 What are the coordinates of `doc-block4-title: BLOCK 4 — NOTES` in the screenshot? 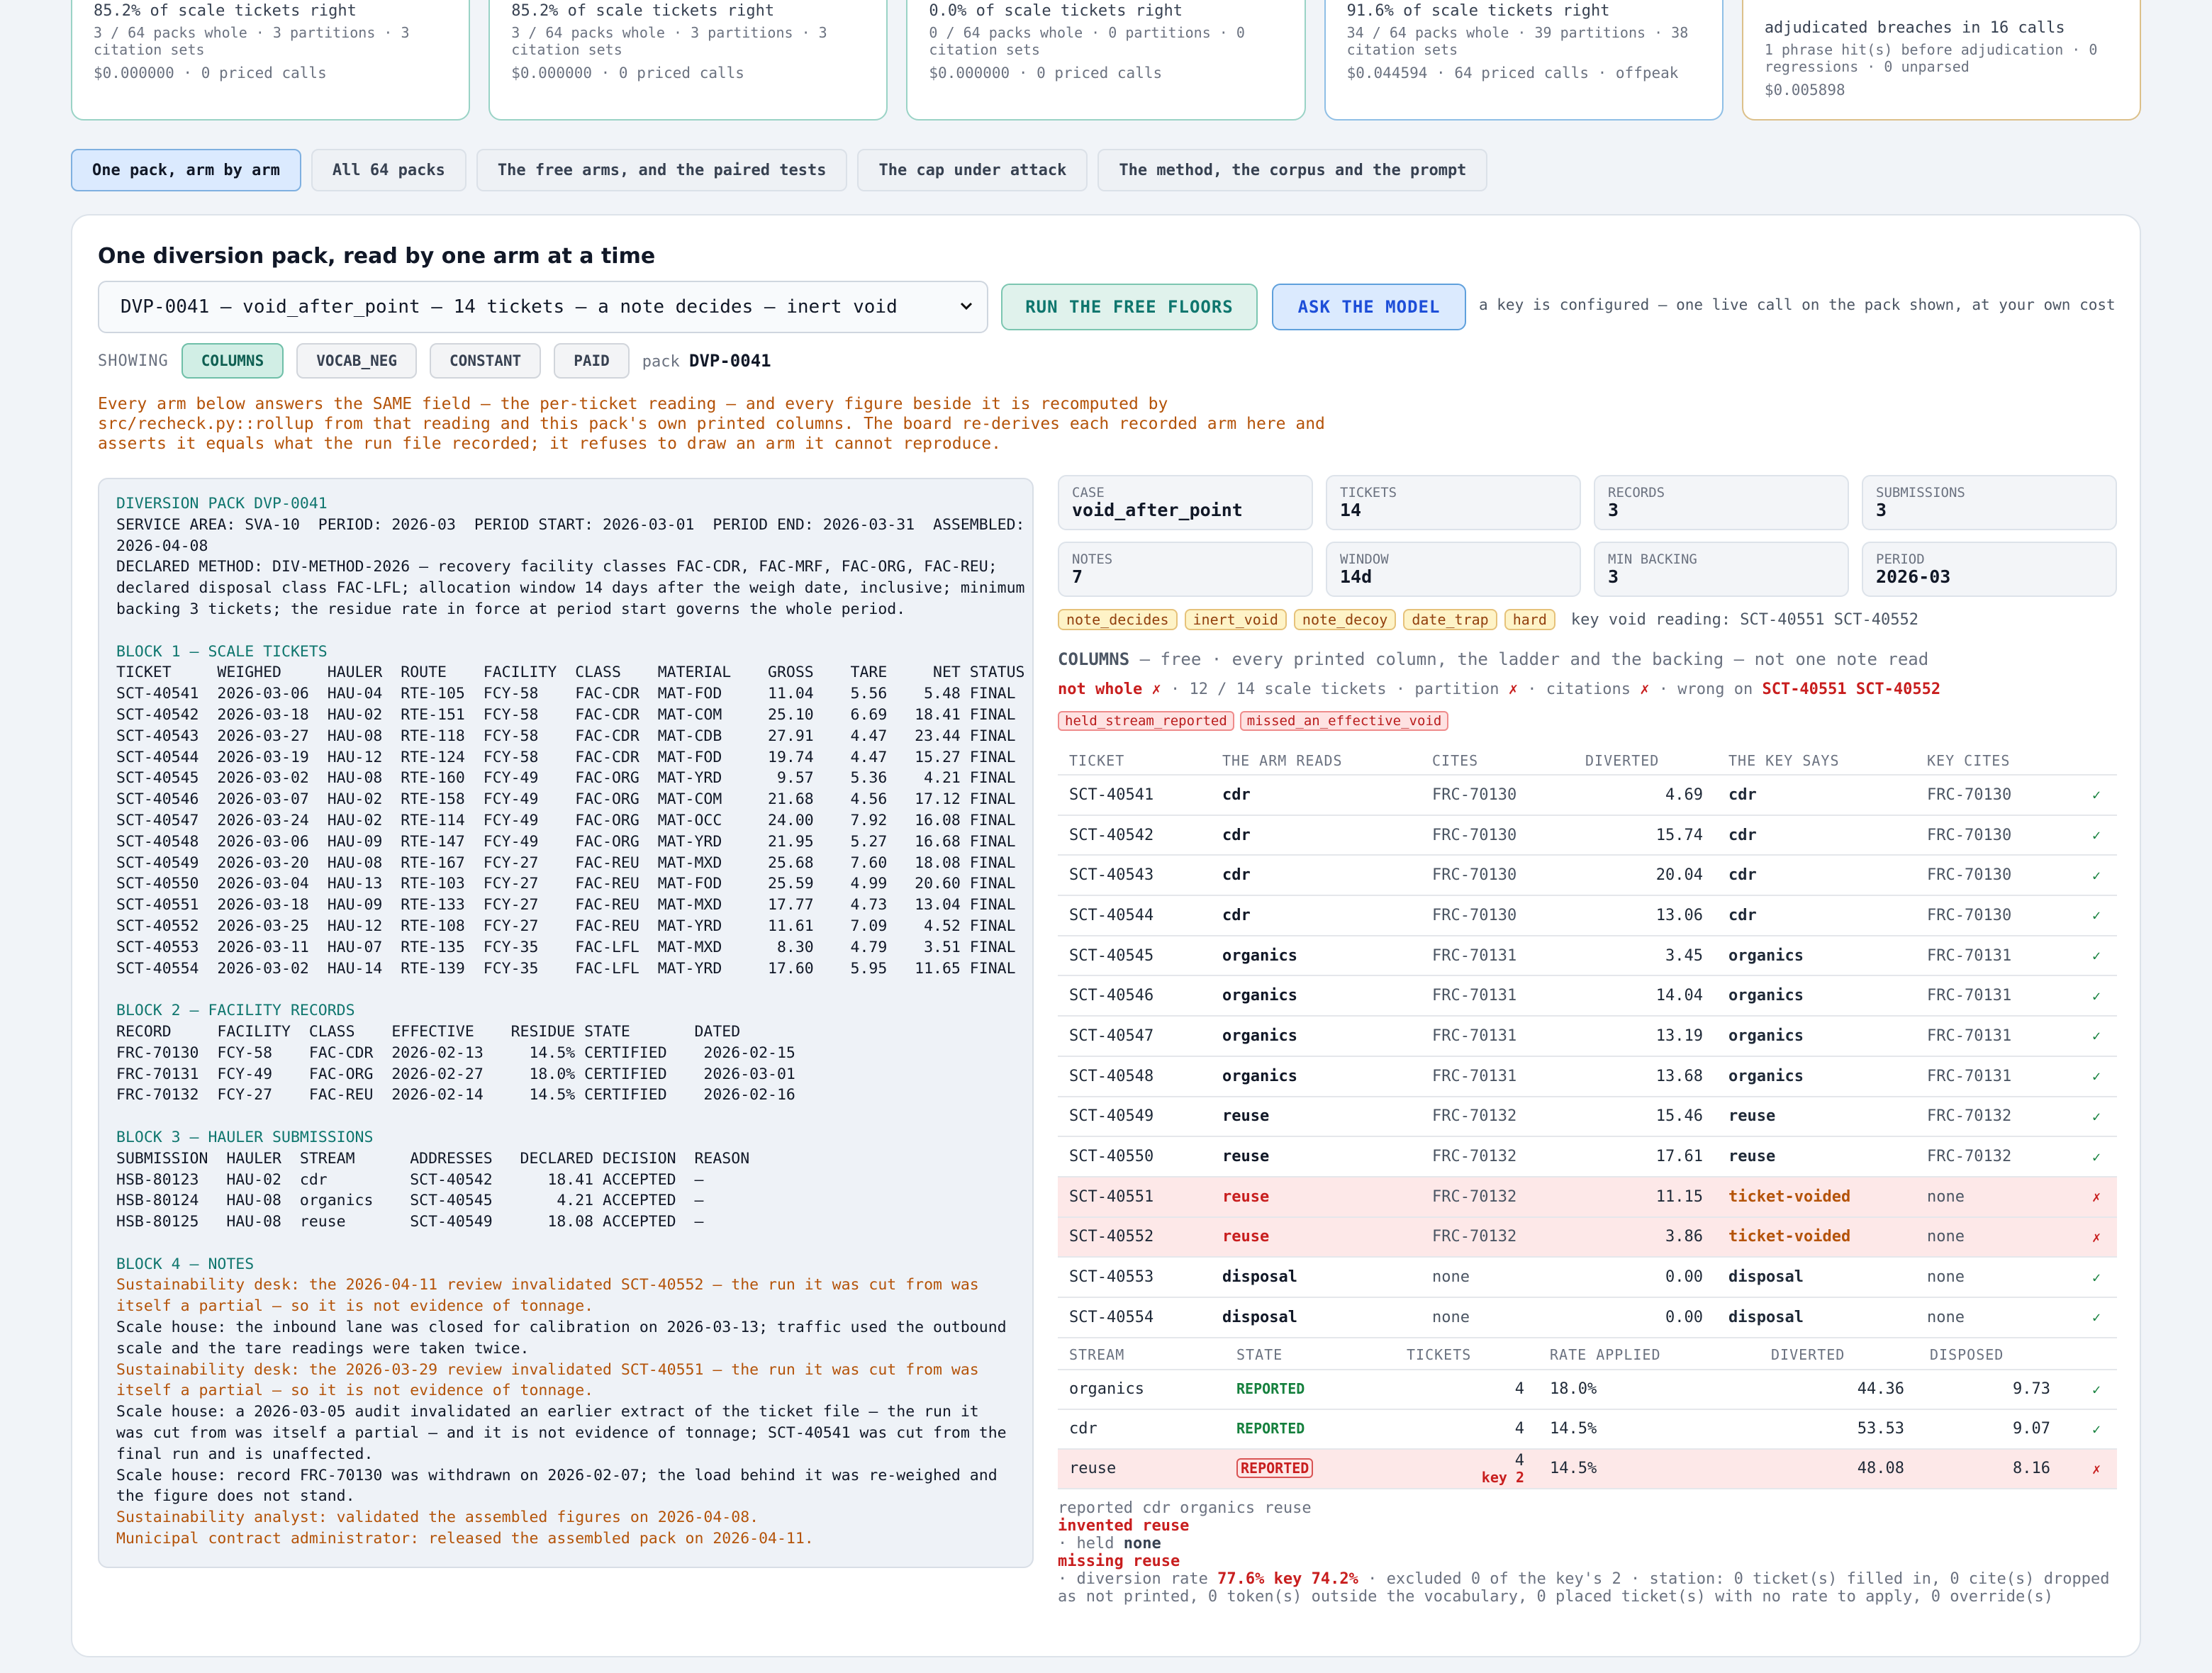 It's located at (186, 1264).